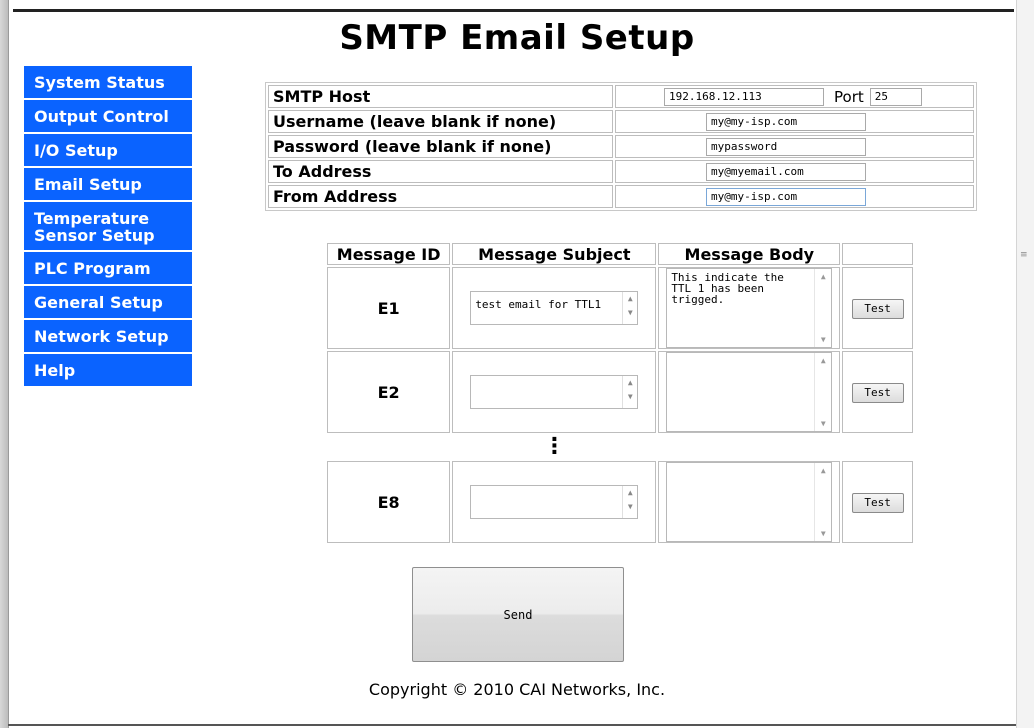 Image resolution: width=1034 pixels, height=728 pixels. Describe the element at coordinates (108, 371) in the screenshot. I see `sidebar-item-help: Help` at that location.